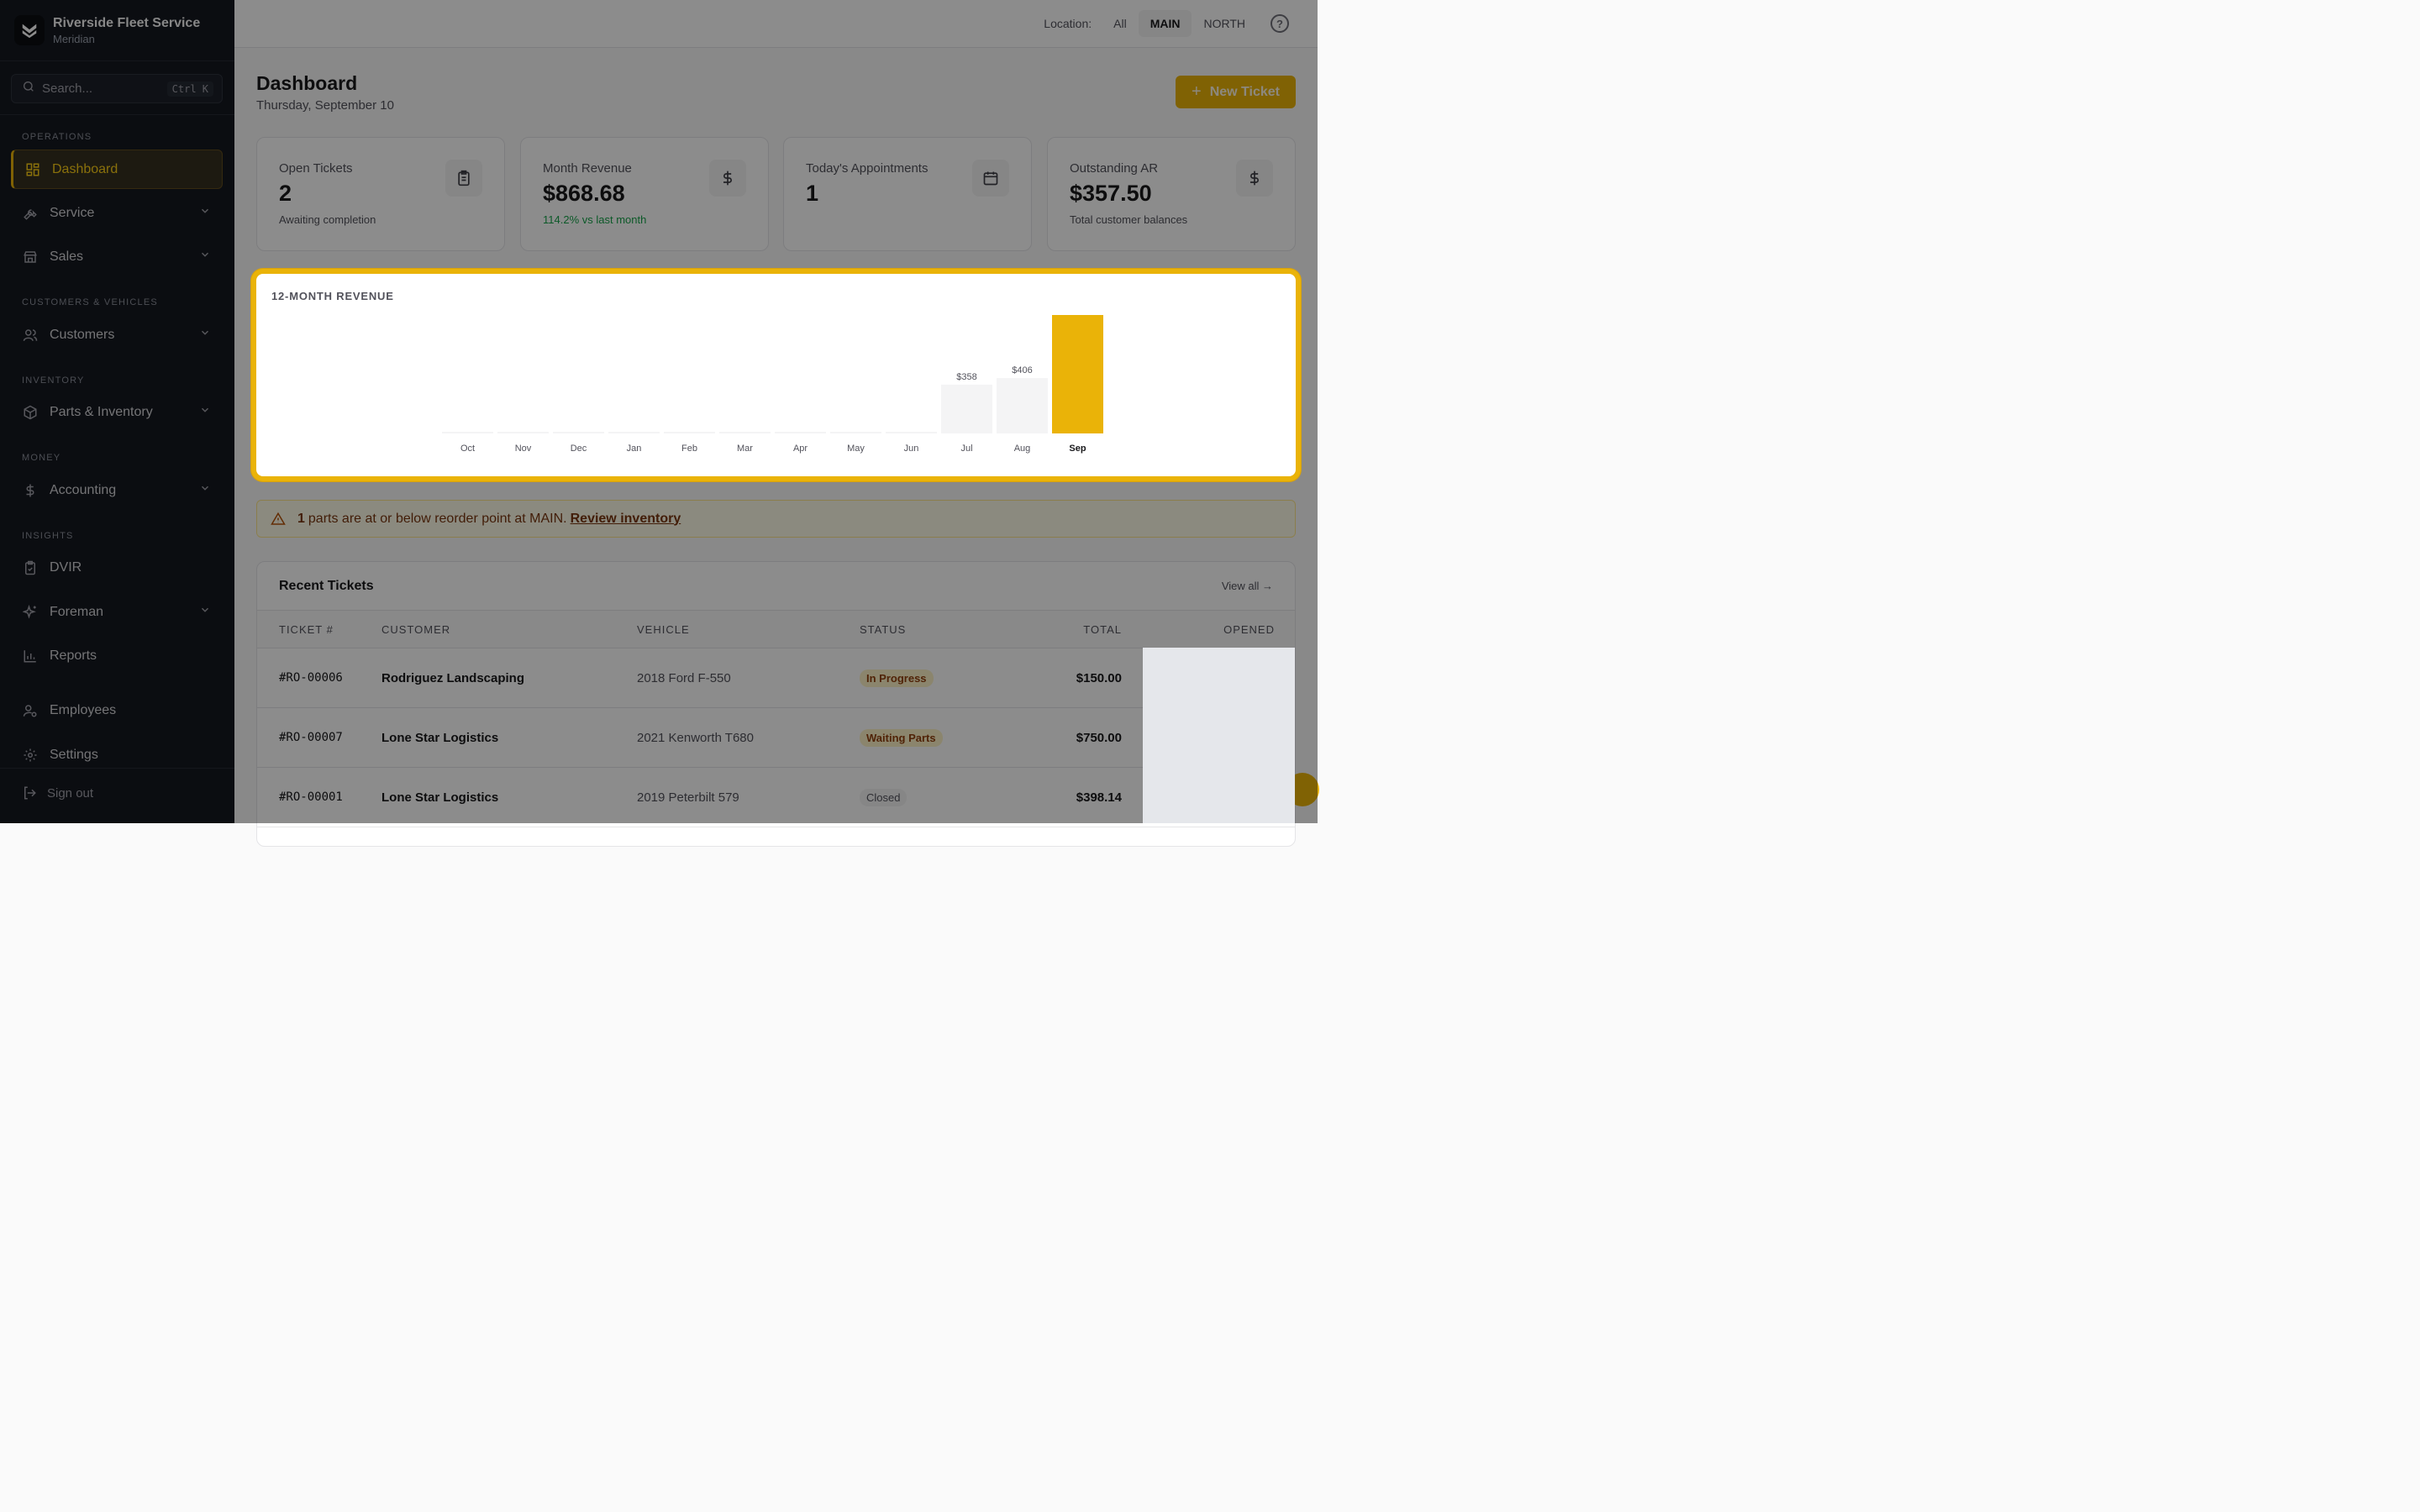  Describe the element at coordinates (966, 408) in the screenshot. I see `chart-bar-jul` at that location.